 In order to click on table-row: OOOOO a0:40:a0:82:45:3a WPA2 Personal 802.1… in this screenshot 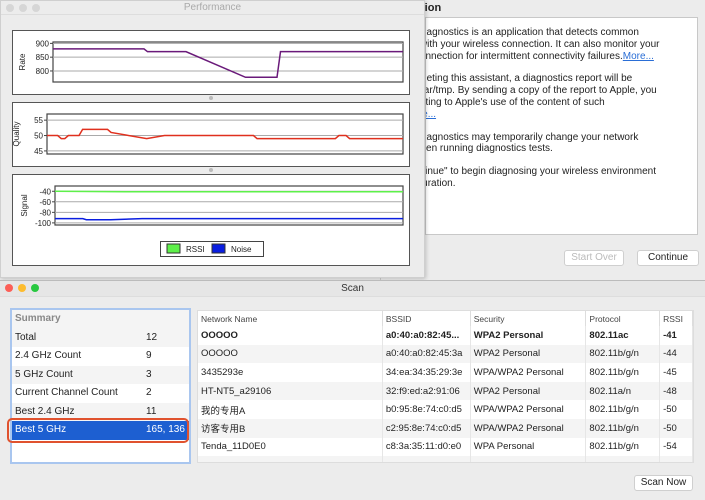, I will do `click(445, 354)`.